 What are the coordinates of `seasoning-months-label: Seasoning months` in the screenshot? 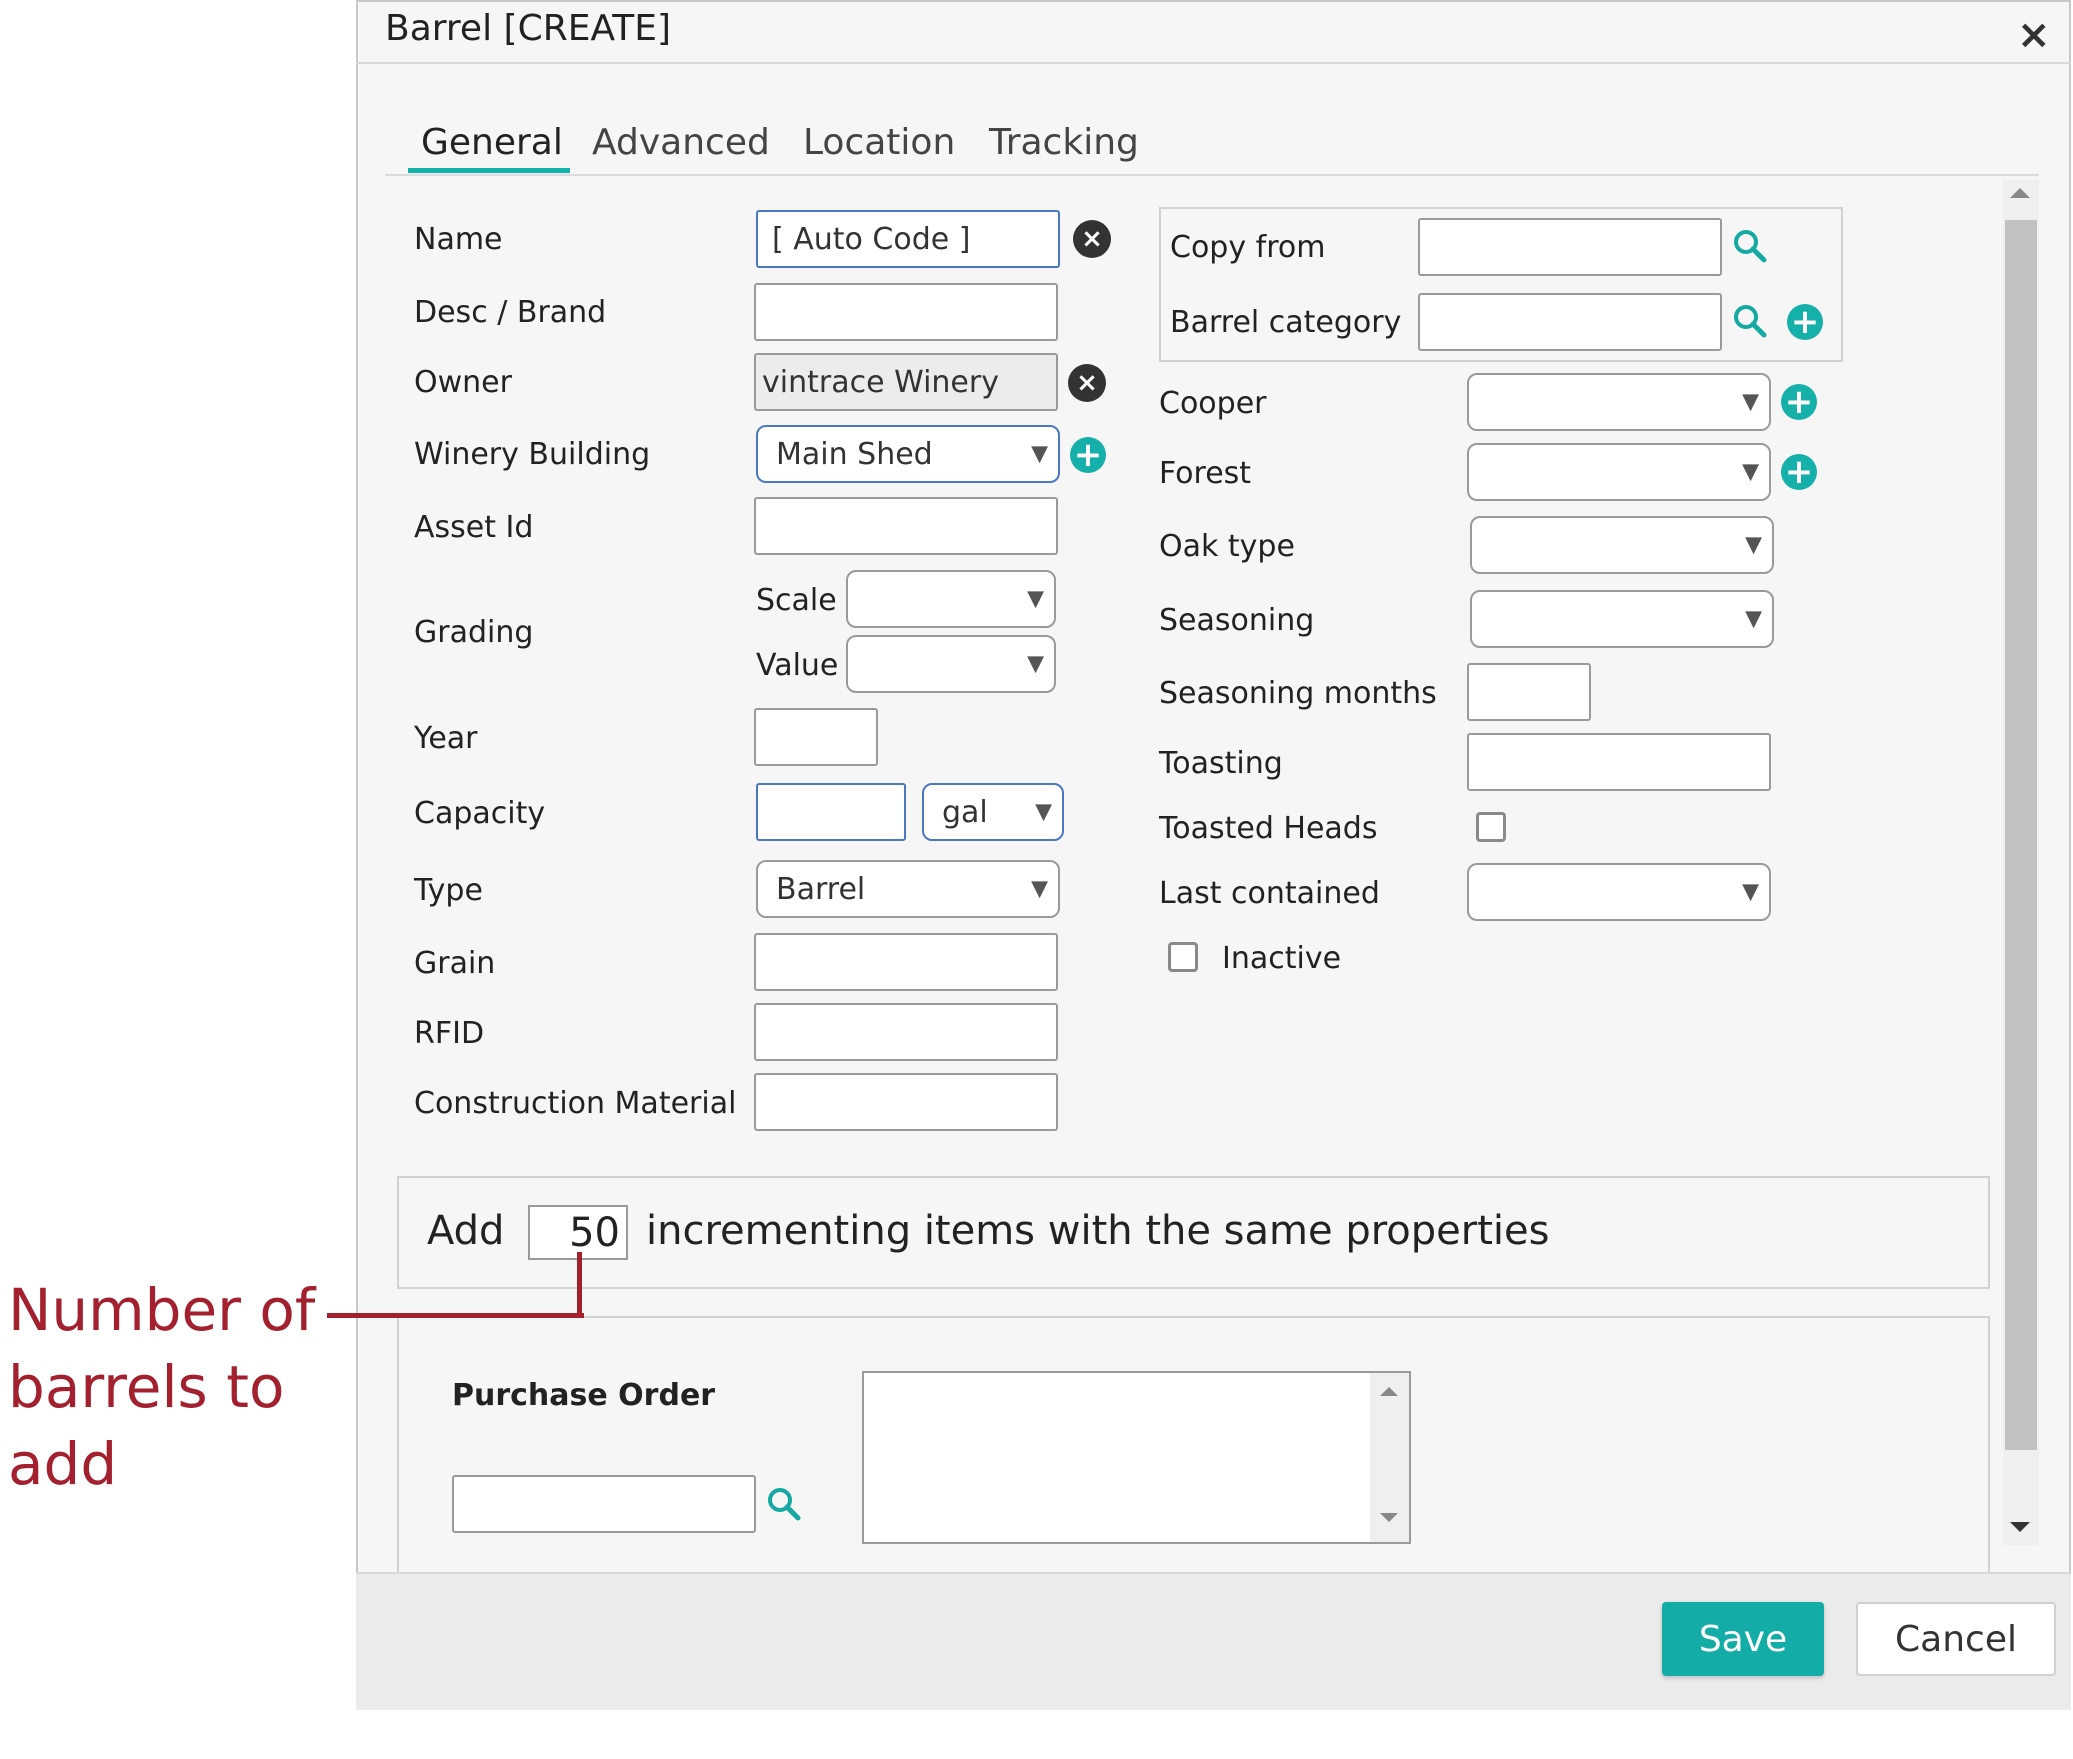 It's located at (1298, 693).